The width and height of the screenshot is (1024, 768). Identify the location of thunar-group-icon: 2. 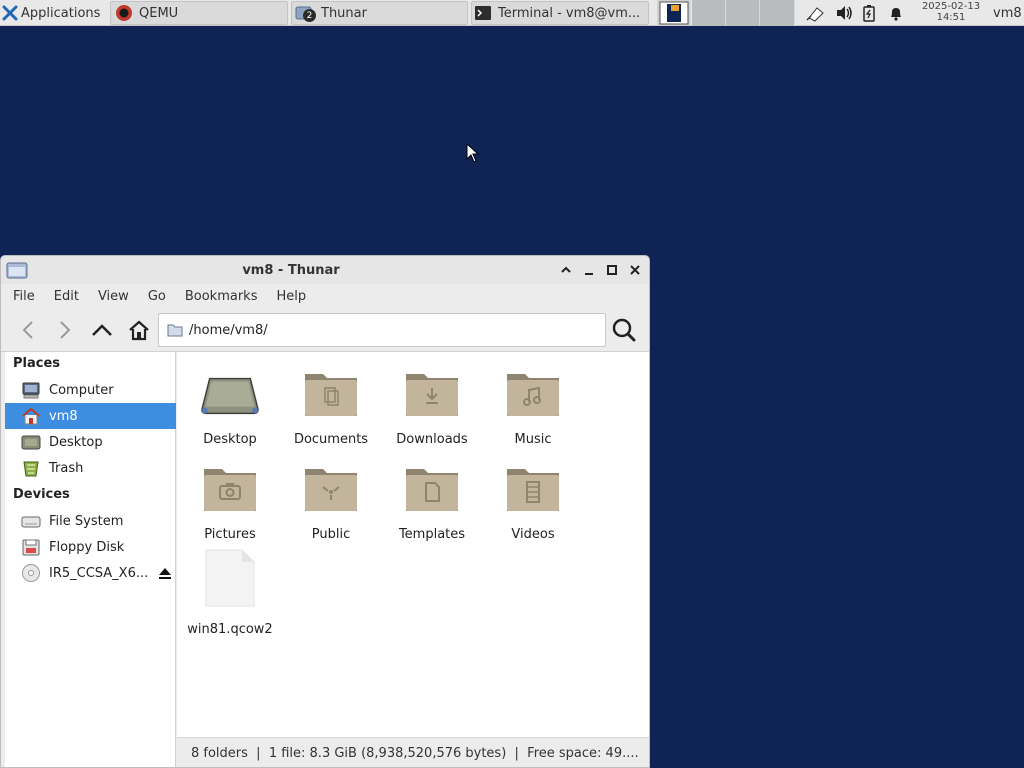
(305, 13).